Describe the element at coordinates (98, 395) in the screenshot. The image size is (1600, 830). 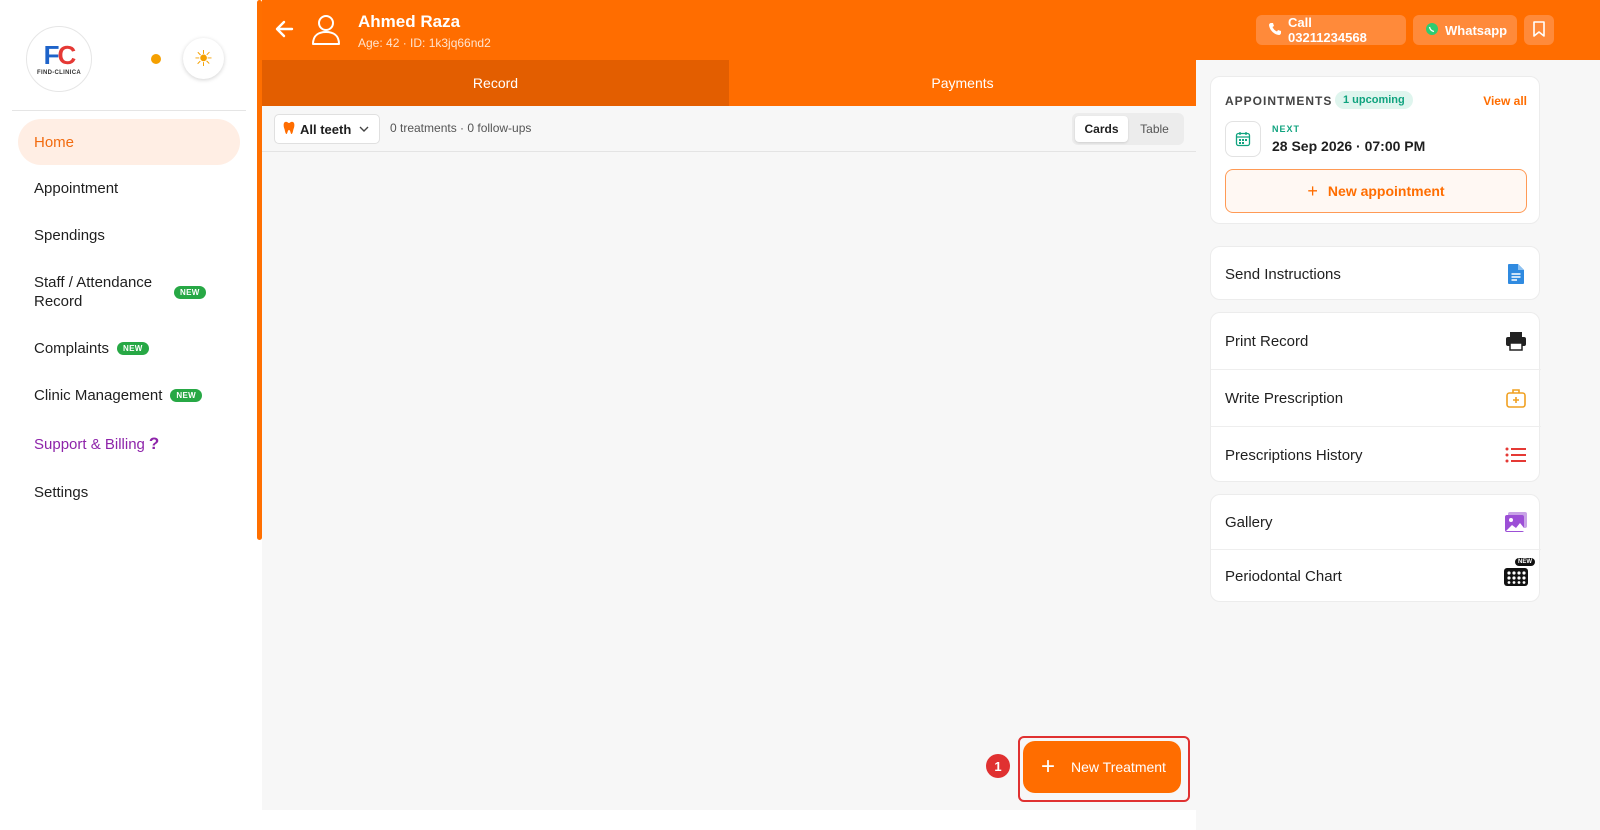
I see `sidebar-item-label: Clinic Management` at that location.